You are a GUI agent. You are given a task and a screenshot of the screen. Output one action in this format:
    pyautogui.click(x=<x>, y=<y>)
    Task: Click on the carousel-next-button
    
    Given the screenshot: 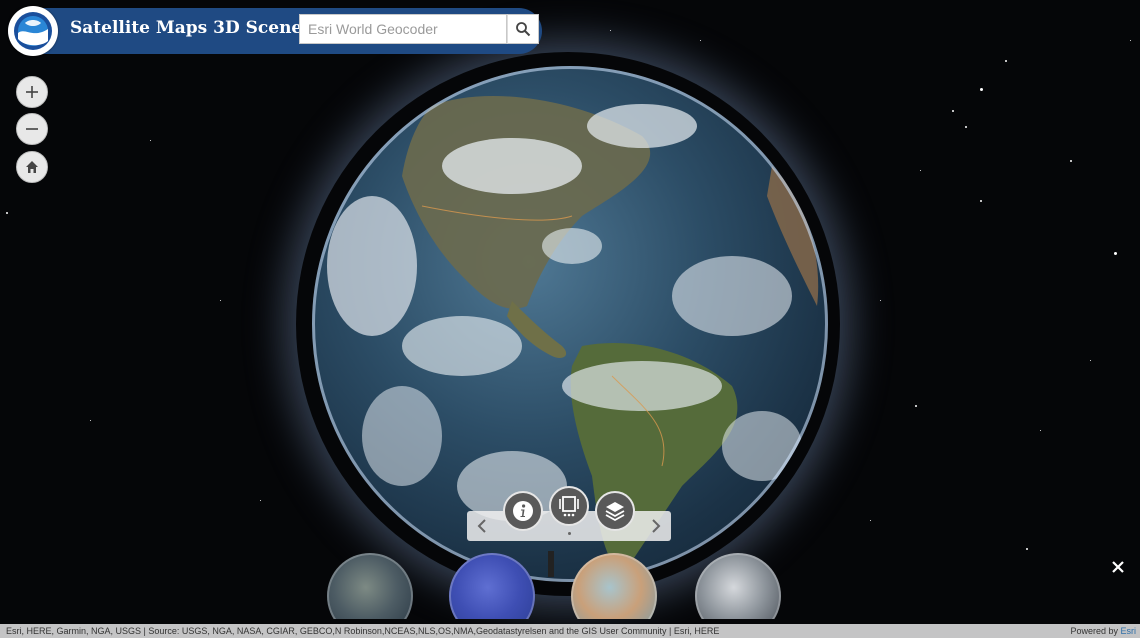 What is the action you would take?
    pyautogui.click(x=656, y=526)
    